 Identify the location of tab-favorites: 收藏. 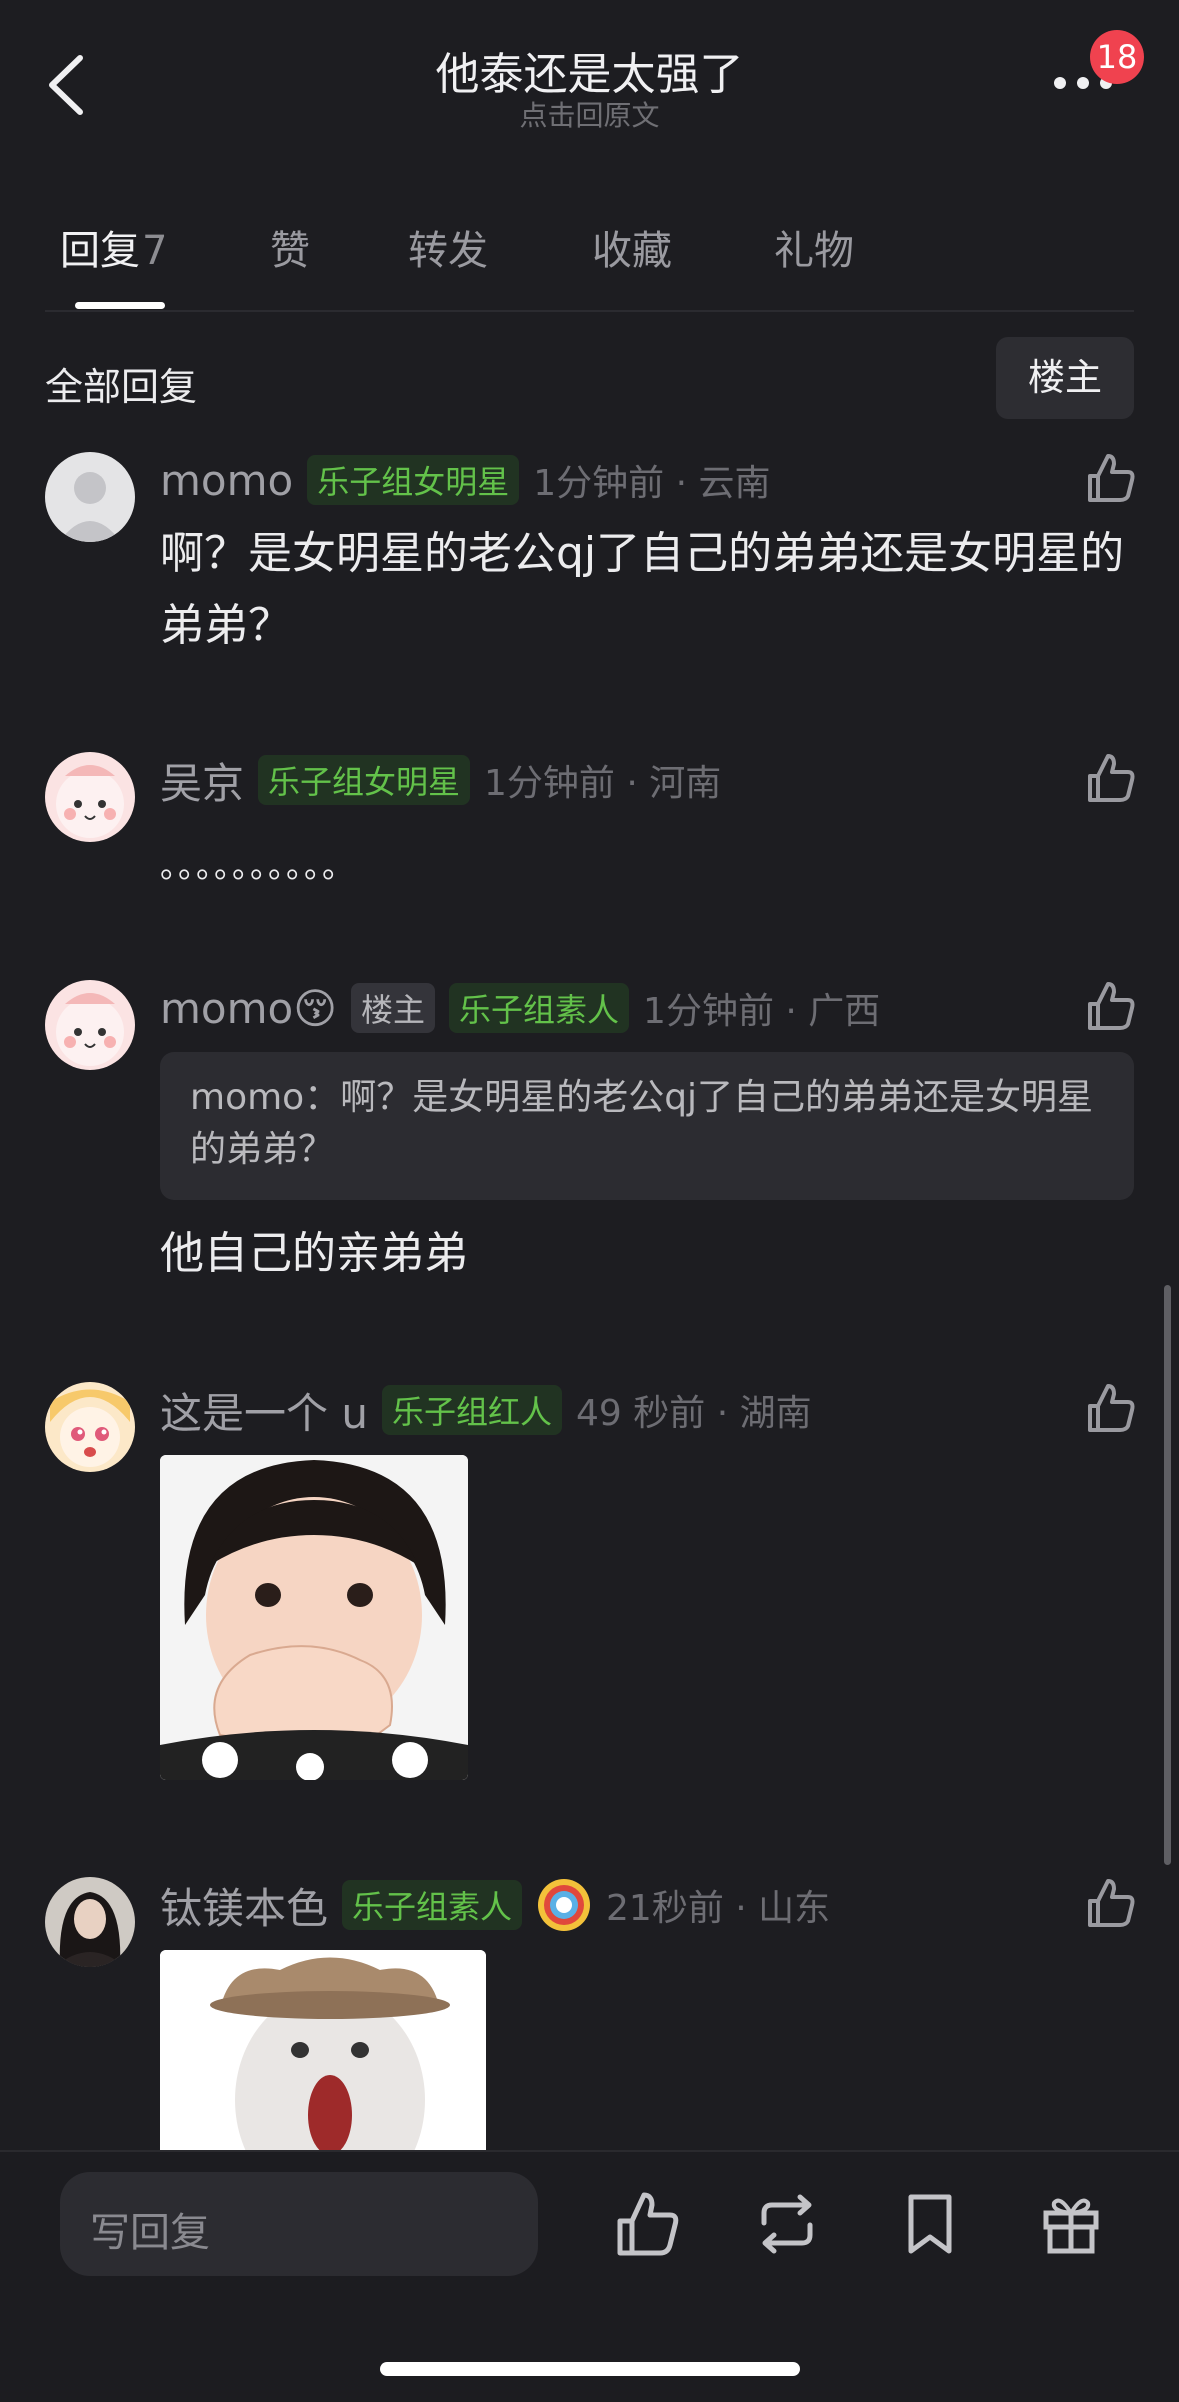
(632, 247).